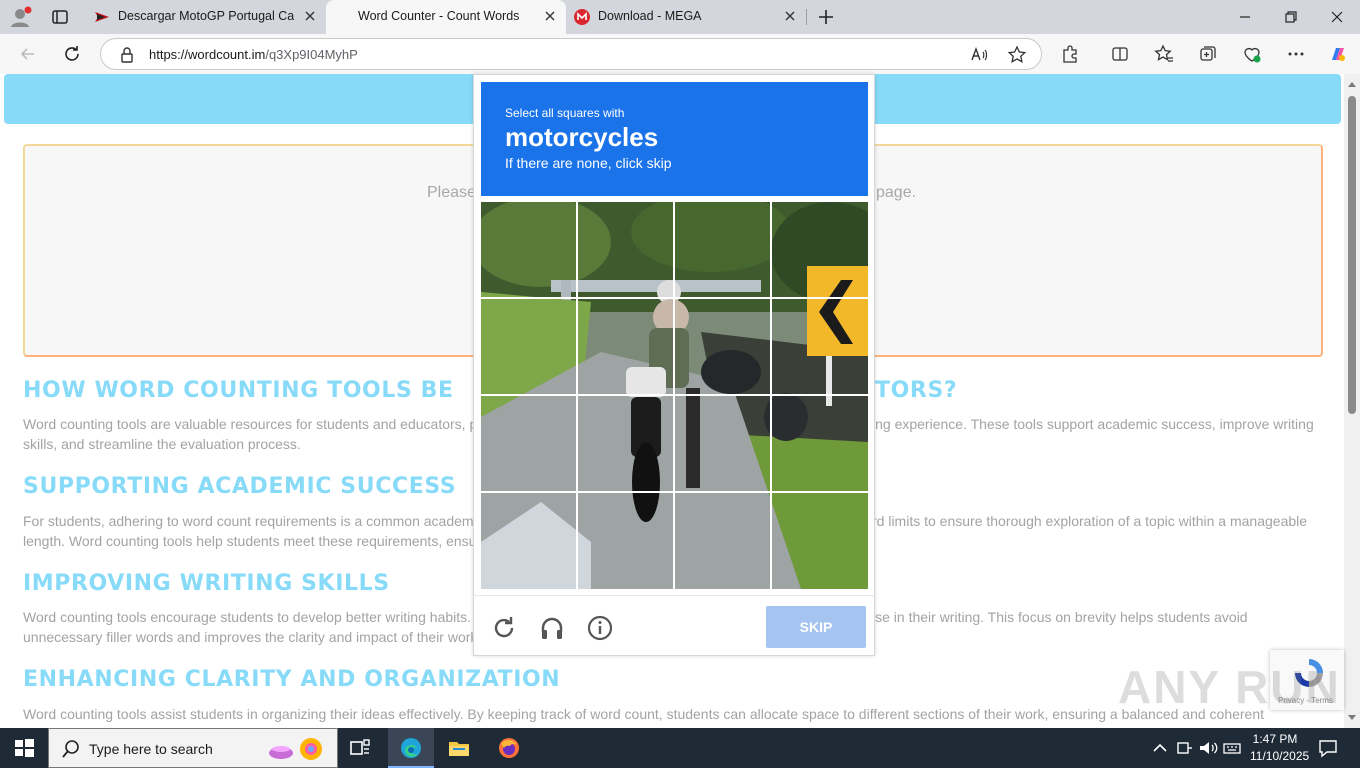  I want to click on close-window-icon, so click(1337, 17).